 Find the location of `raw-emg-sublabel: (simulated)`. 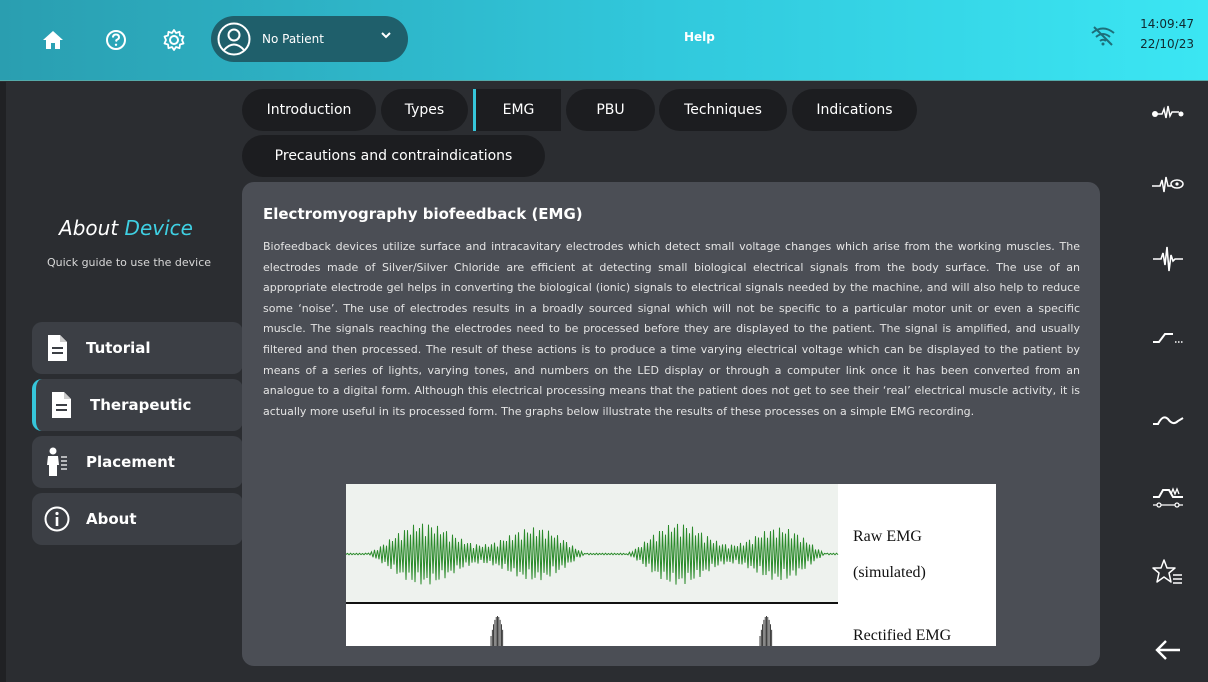

raw-emg-sublabel: (simulated) is located at coordinates (889, 572).